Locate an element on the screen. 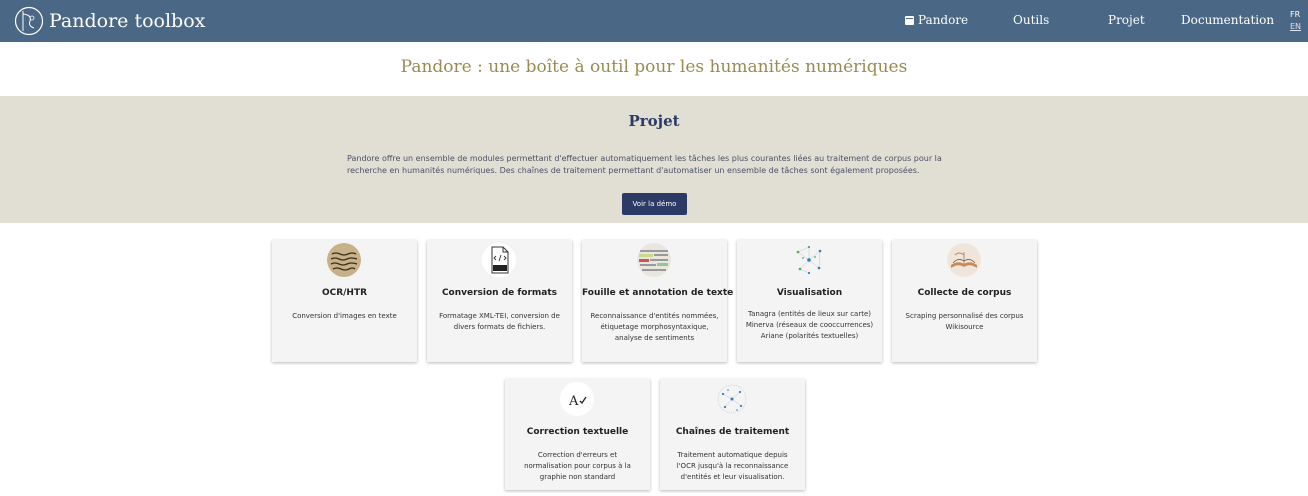 This screenshot has width=1308, height=496. brand-link: Pandore toolbox is located at coordinates (109, 21).